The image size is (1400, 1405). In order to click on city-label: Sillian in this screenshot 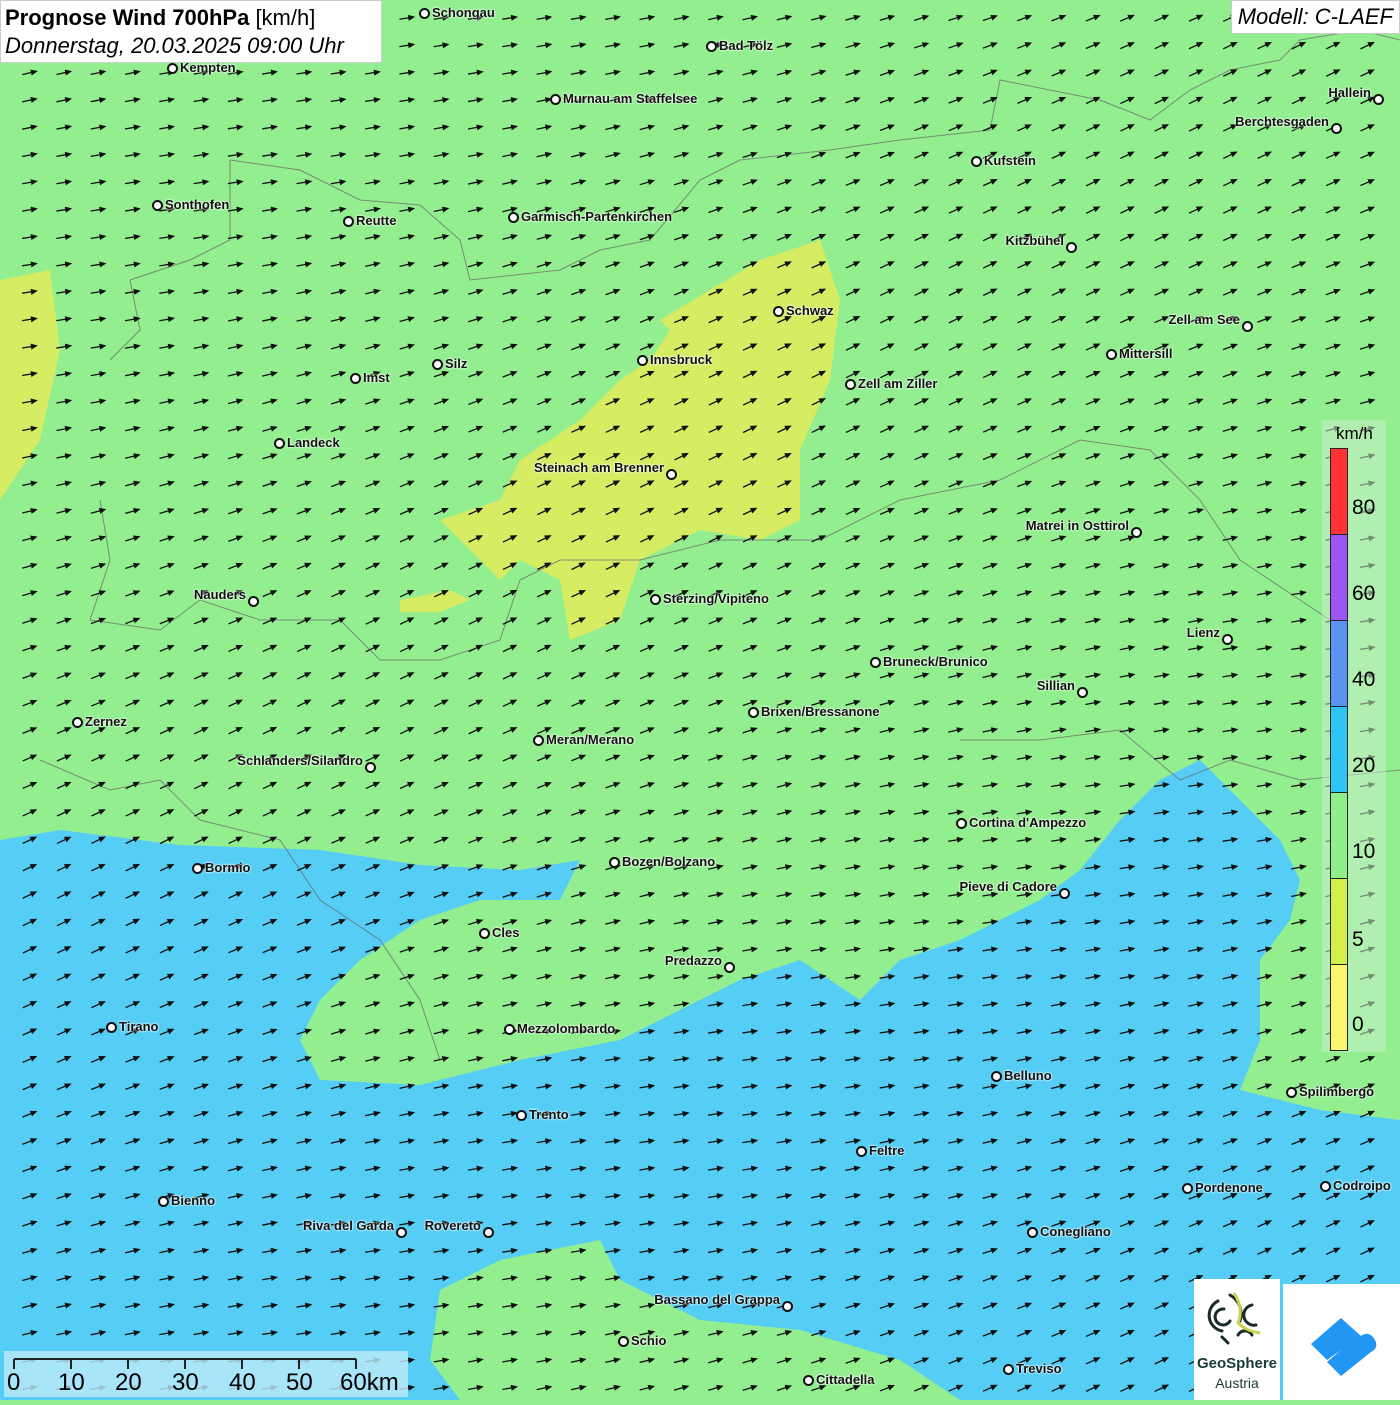, I will do `click(1055, 685)`.